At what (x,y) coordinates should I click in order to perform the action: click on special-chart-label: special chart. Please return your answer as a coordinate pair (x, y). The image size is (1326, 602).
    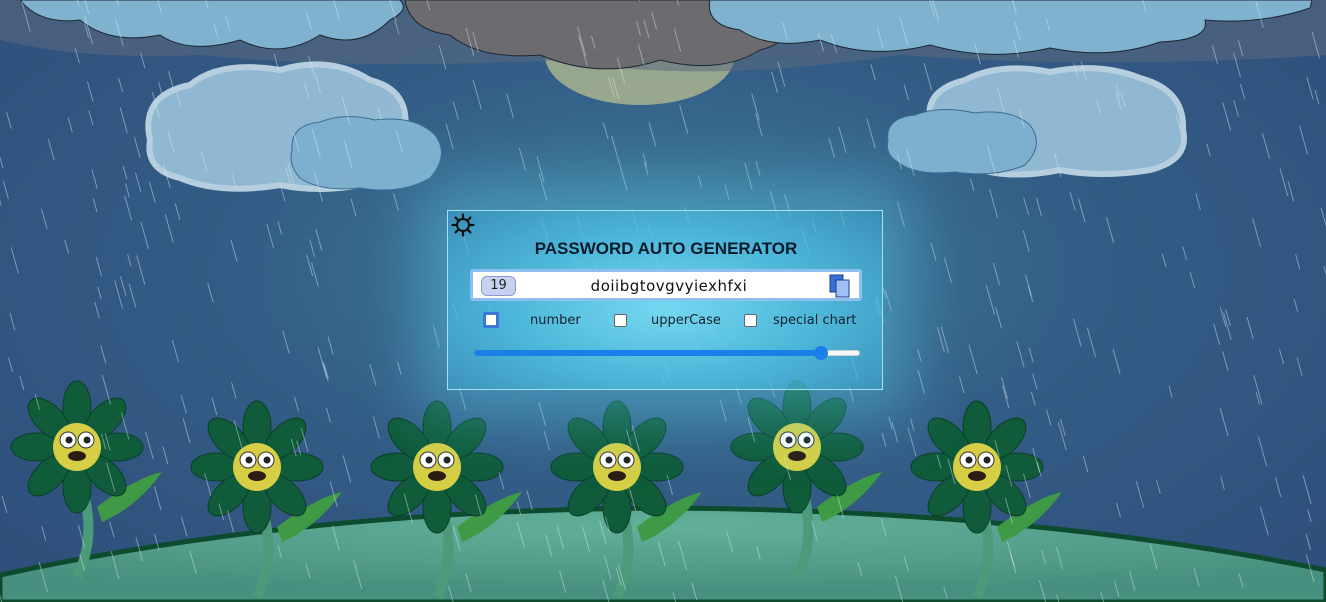
    Looking at the image, I should click on (815, 320).